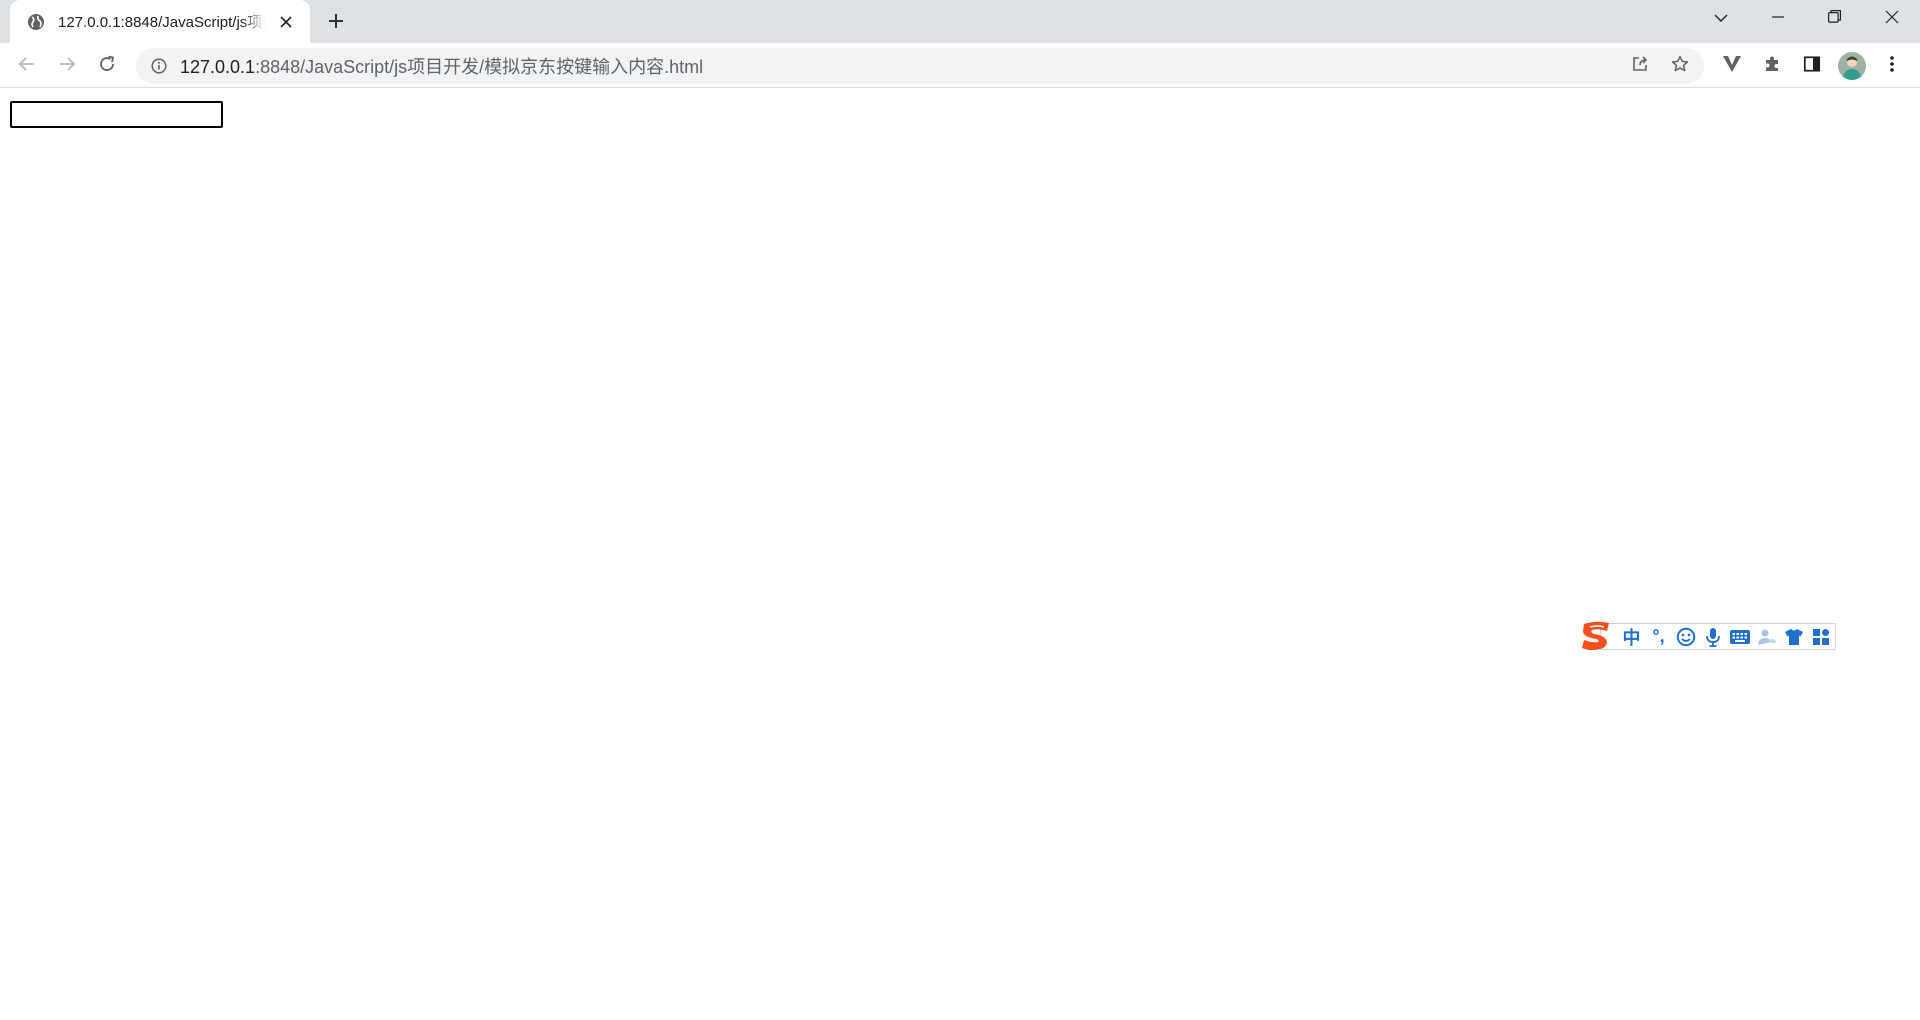 The width and height of the screenshot is (1920, 1020). I want to click on sogou-logo-icon, so click(1596, 636).